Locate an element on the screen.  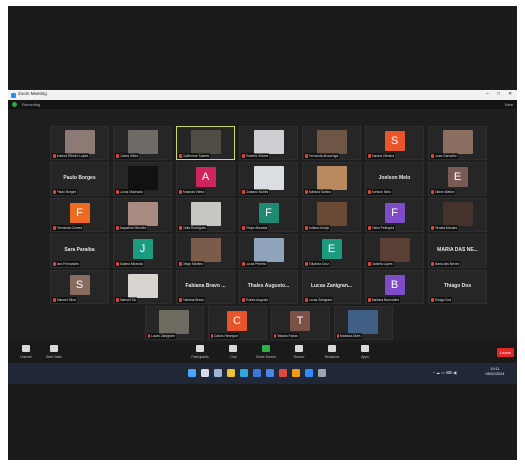
leave-button: Leave is located at coordinates (505, 352).